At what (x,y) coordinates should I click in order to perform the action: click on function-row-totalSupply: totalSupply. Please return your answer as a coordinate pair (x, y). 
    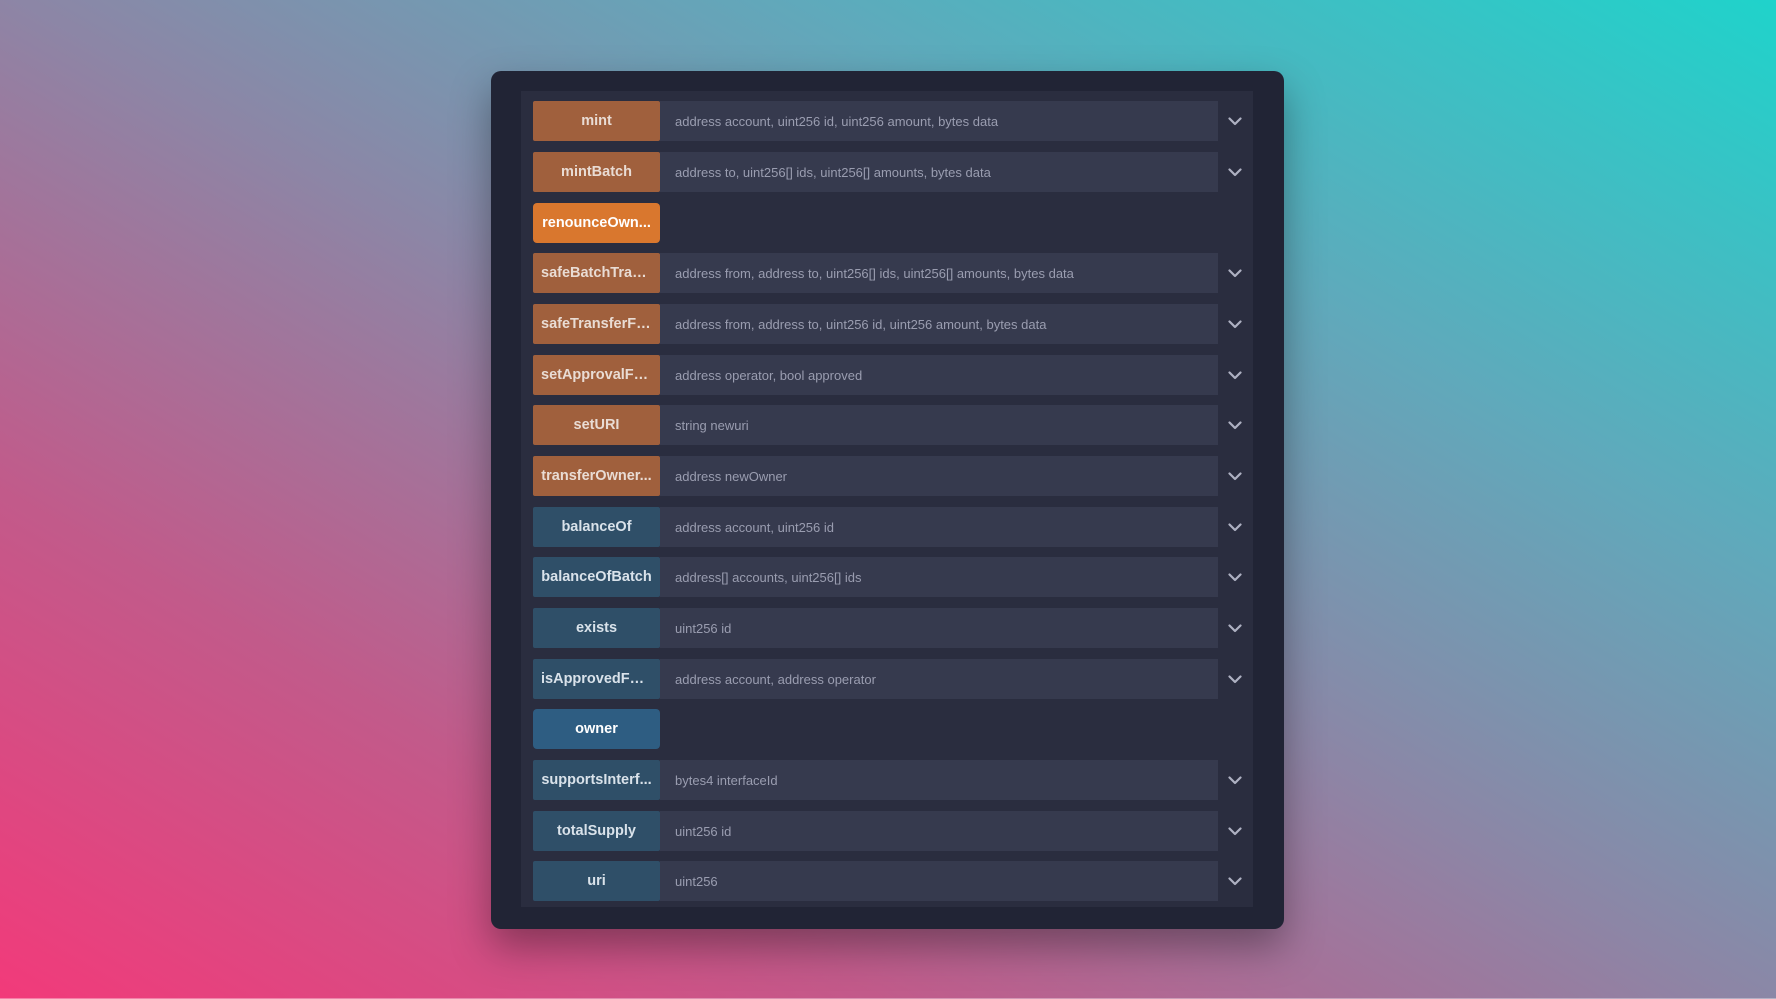
    Looking at the image, I should click on (887, 831).